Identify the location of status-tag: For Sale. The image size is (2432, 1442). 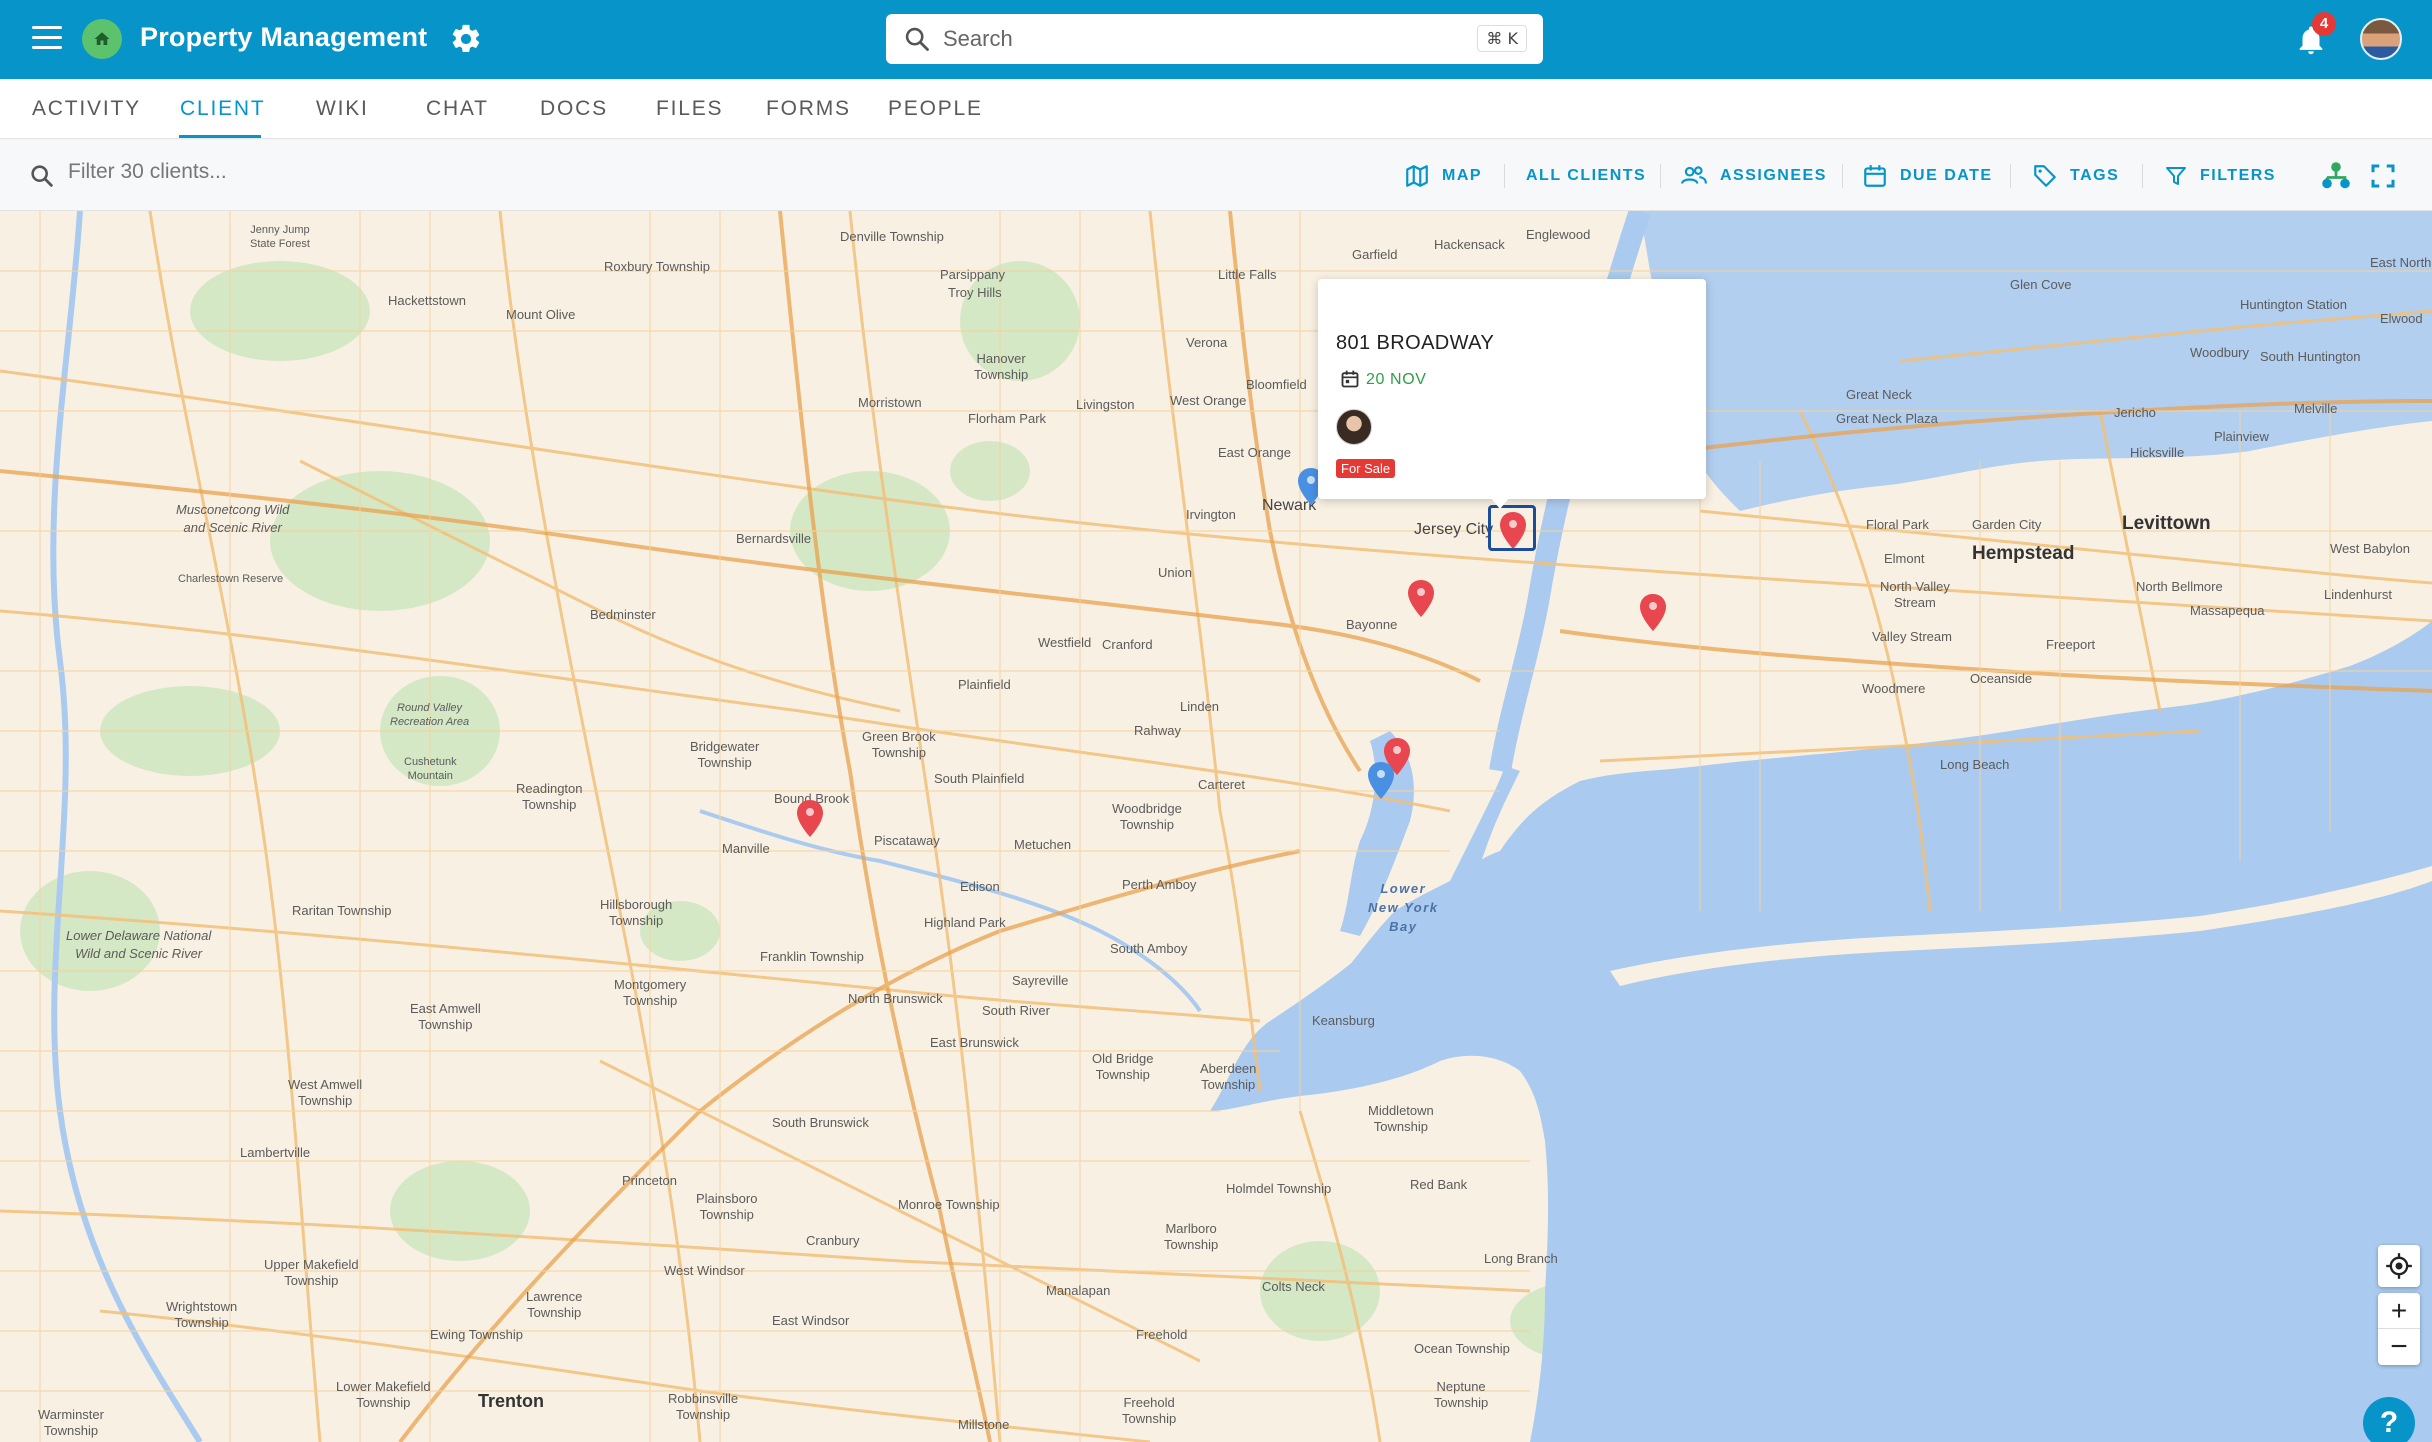
(1366, 468).